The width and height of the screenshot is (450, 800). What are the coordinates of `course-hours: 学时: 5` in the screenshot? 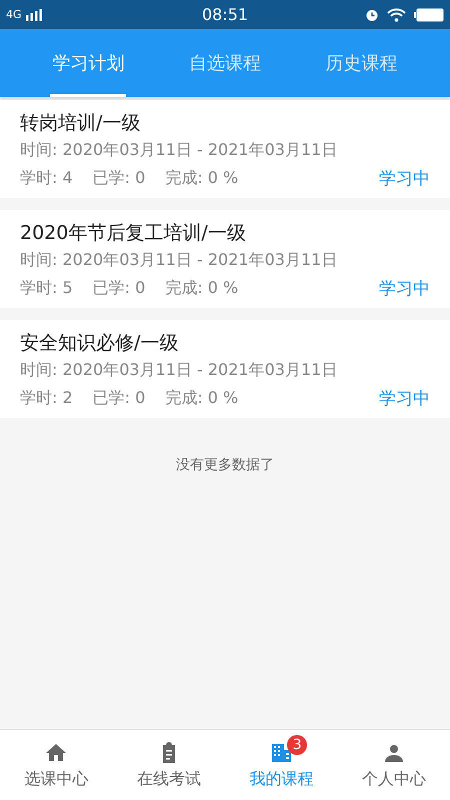 It's located at (46, 288).